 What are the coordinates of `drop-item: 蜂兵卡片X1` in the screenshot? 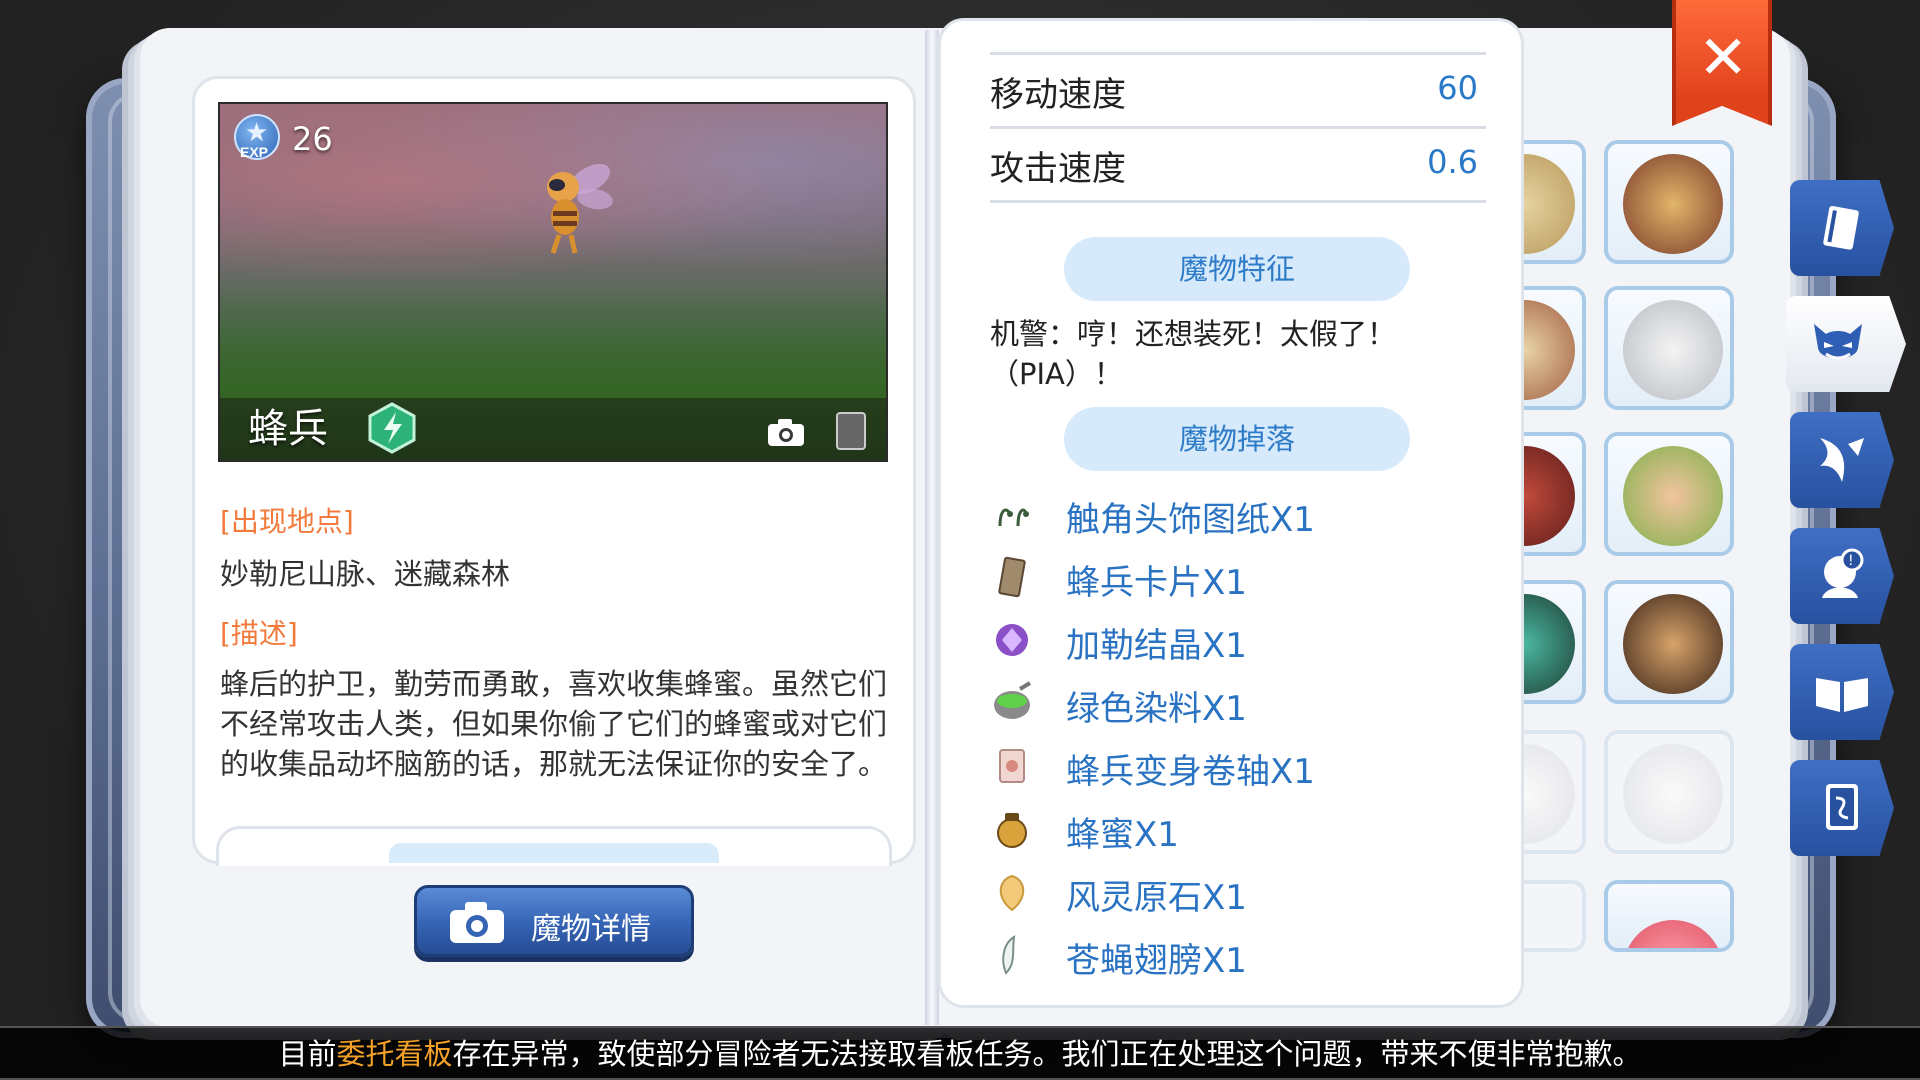 It's located at (1230, 578).